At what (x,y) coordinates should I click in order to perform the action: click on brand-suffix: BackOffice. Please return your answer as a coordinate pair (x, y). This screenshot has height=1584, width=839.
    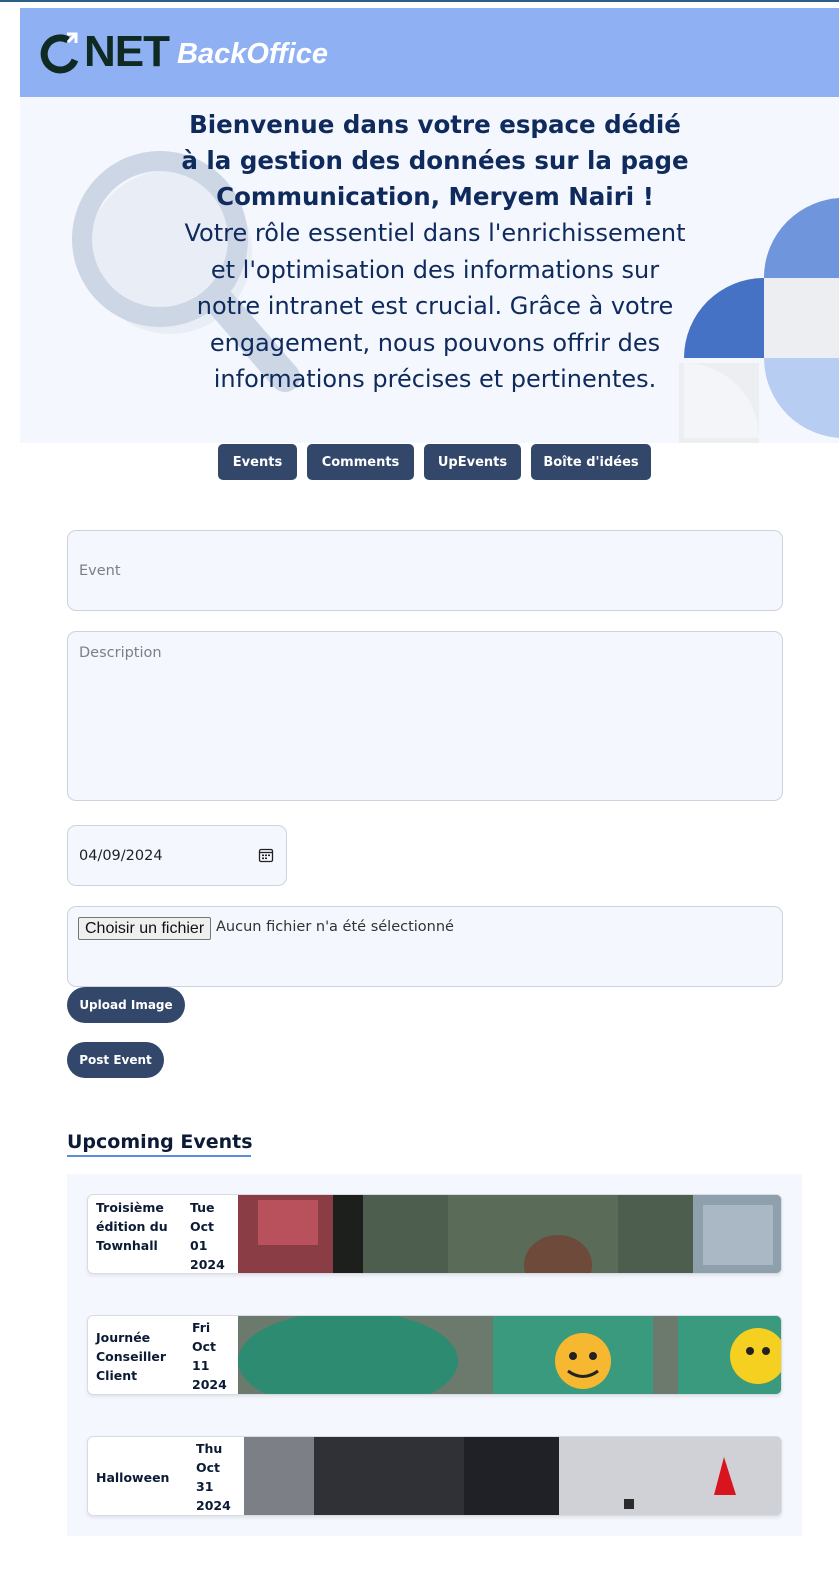
    Looking at the image, I should click on (252, 54).